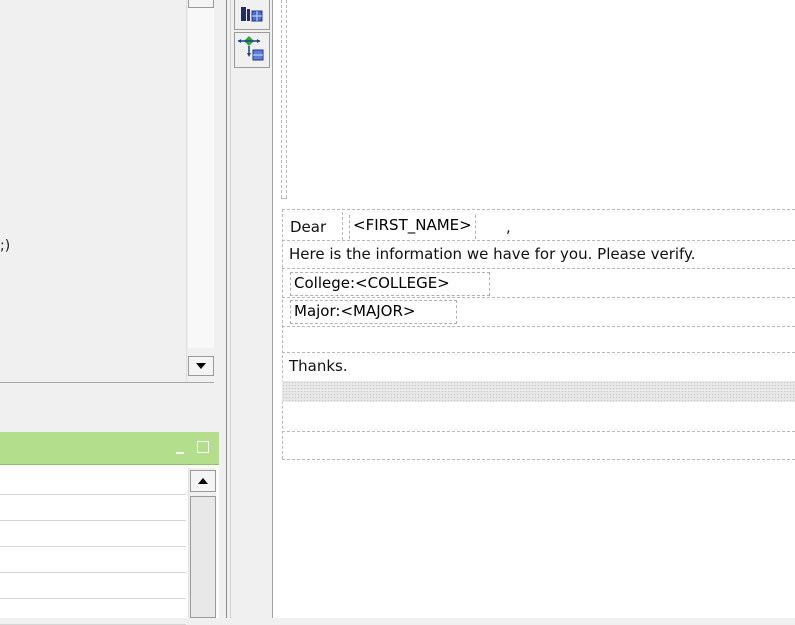 The width and height of the screenshot is (795, 625). I want to click on pane-divider, so click(107, 382).